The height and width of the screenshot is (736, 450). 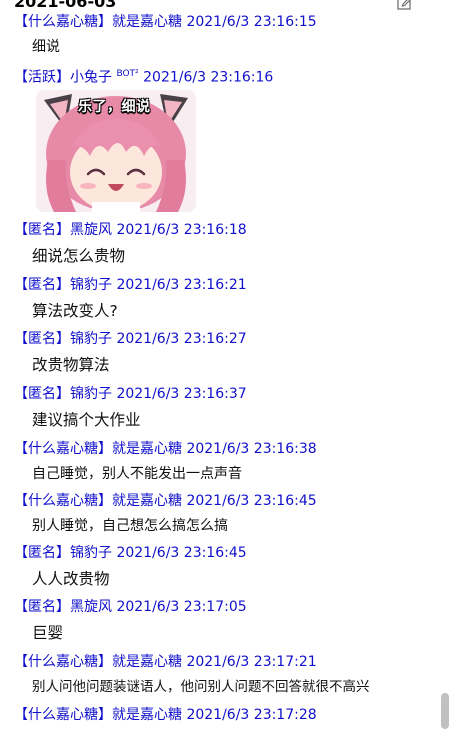 I want to click on edit-icon, so click(x=405, y=5).